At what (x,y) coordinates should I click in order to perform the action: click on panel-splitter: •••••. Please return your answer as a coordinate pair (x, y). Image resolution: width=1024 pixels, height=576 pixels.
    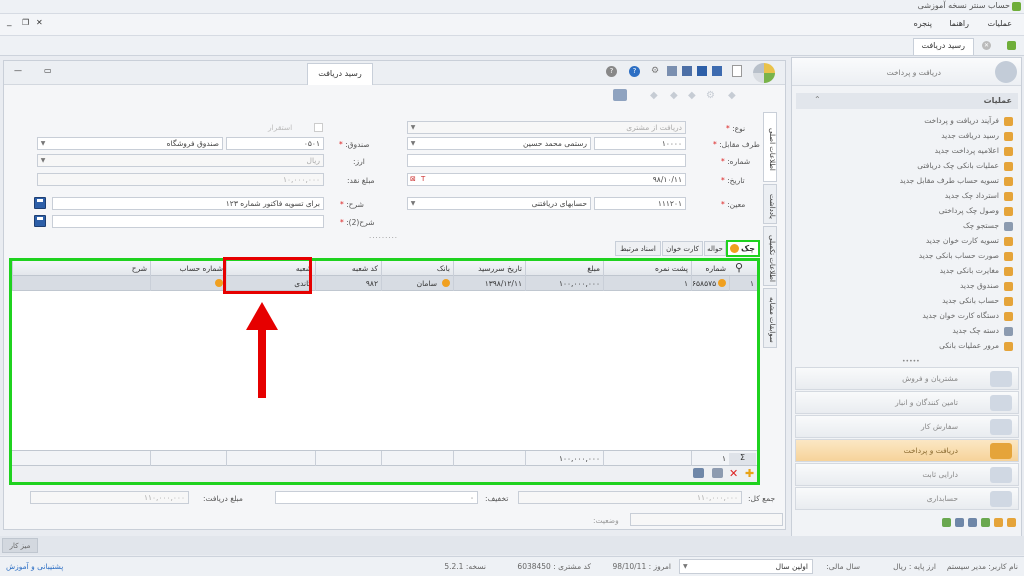
    Looking at the image, I should click on (911, 361).